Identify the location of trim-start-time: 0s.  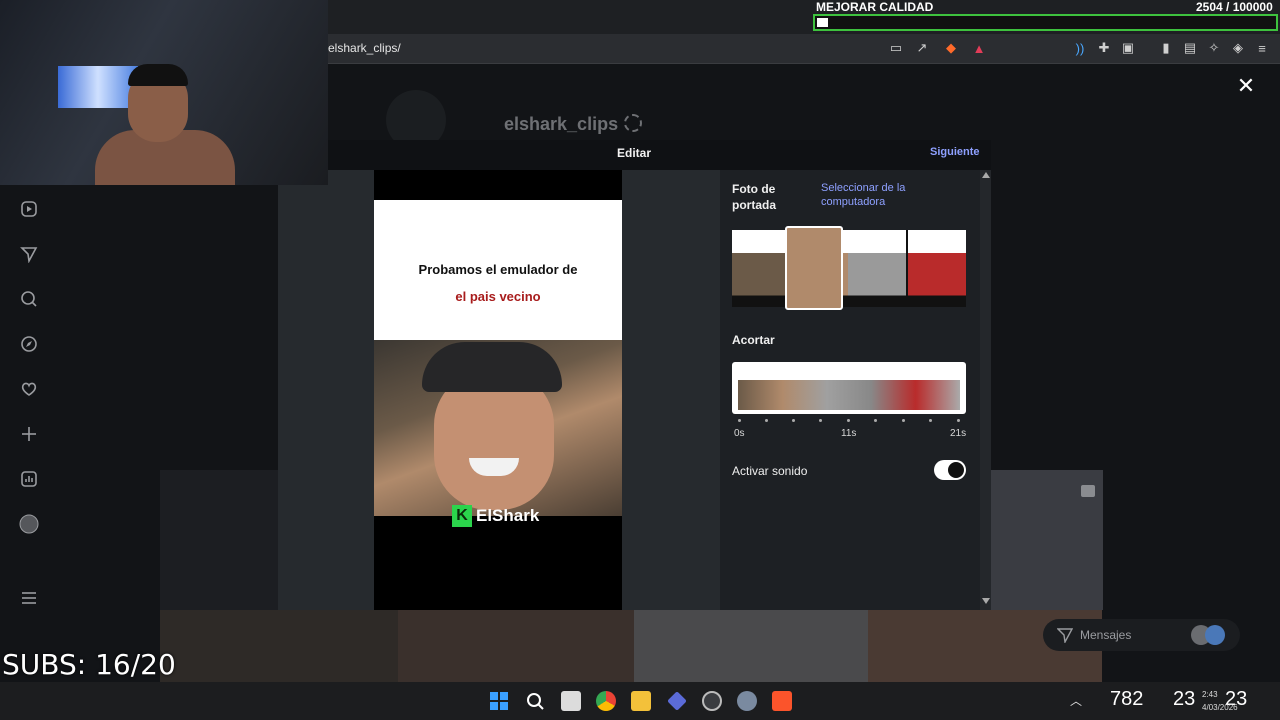
(739, 433).